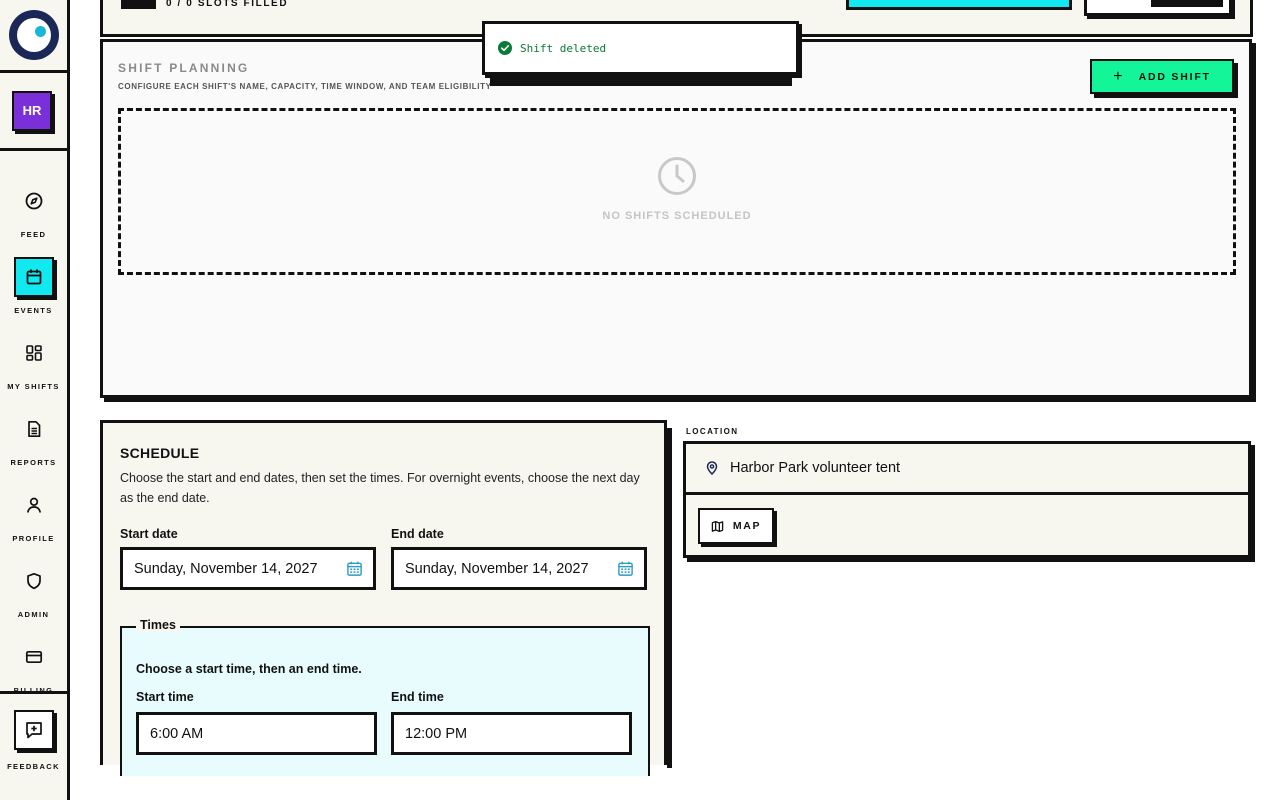 The image size is (1280, 800). I want to click on location-value-row: Harbor Park volunteer tent, so click(967, 469).